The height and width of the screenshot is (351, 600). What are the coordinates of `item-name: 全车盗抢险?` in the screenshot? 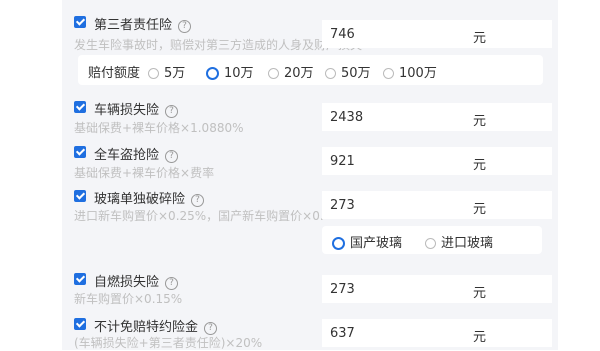 It's located at (136, 153).